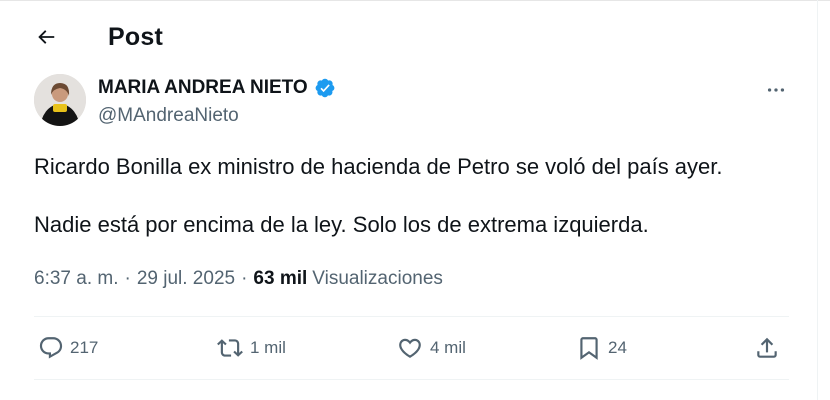 This screenshot has width=830, height=400. I want to click on reply-button: 217, so click(68, 348).